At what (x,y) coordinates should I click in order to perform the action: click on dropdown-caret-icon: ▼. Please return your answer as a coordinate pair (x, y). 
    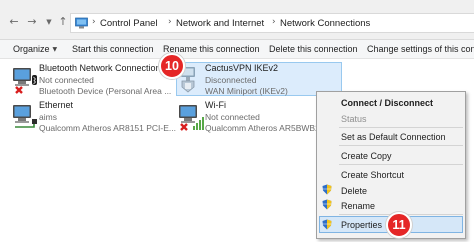
    Looking at the image, I should click on (55, 49).